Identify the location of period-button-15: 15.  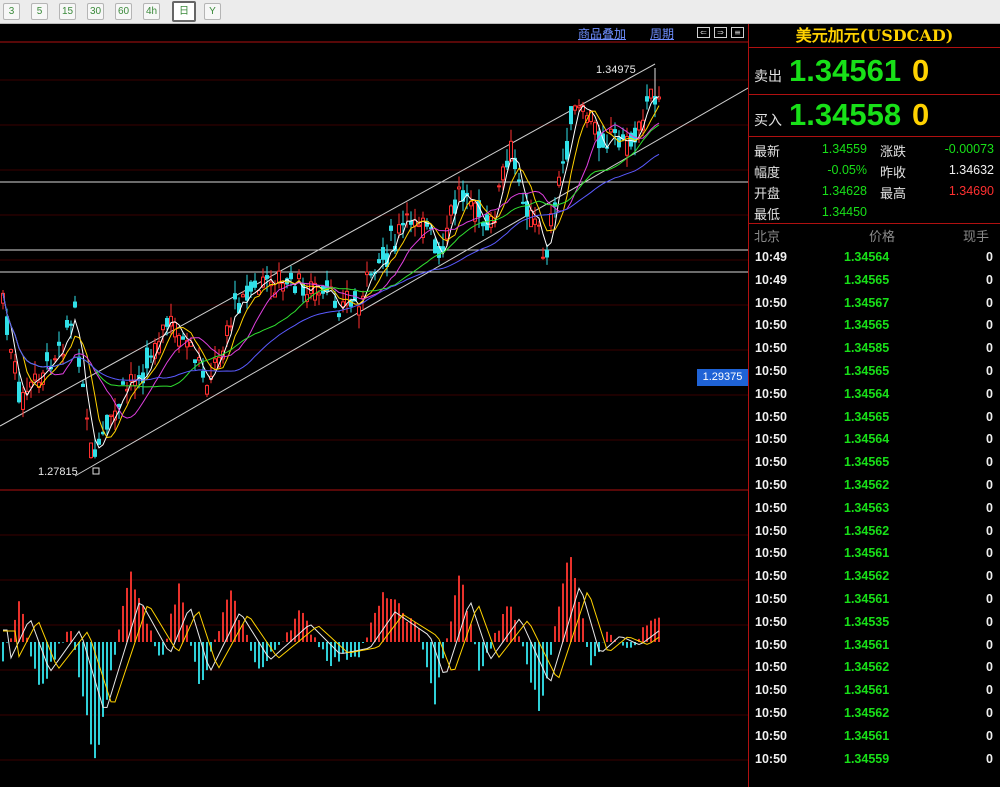
(67, 11).